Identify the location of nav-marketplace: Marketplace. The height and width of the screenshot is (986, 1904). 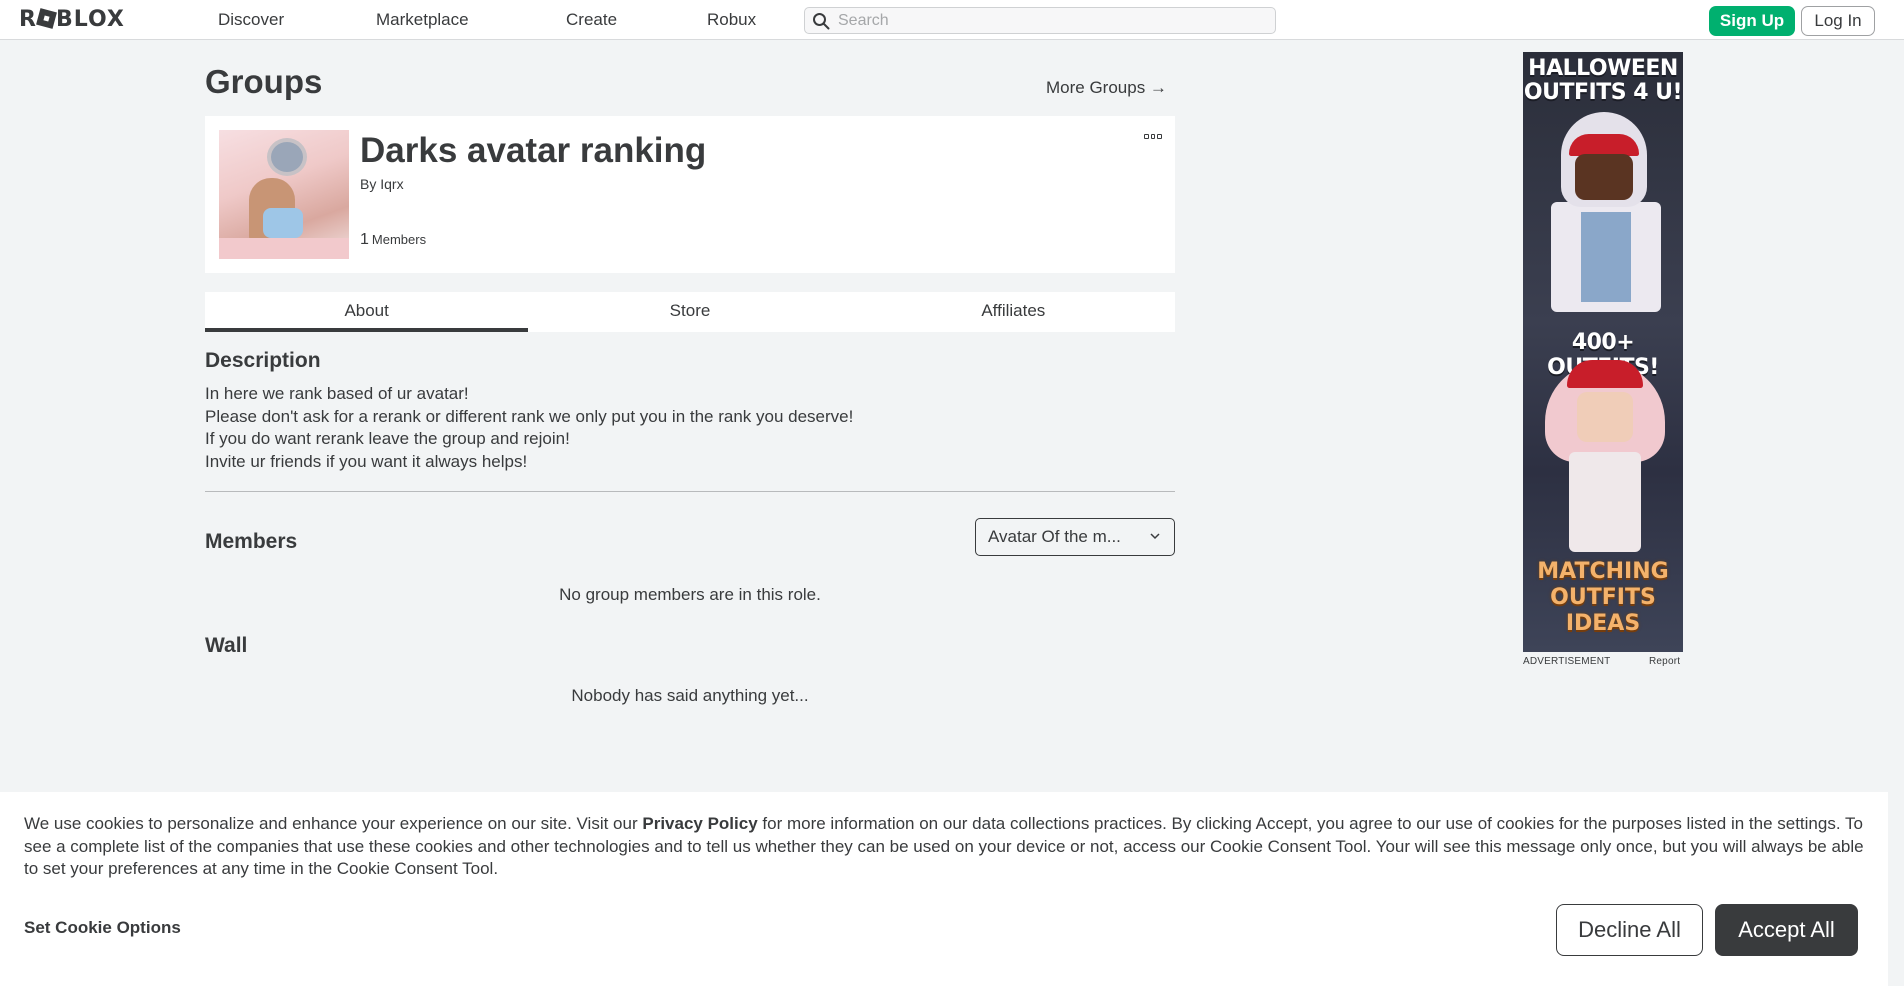
(422, 20).